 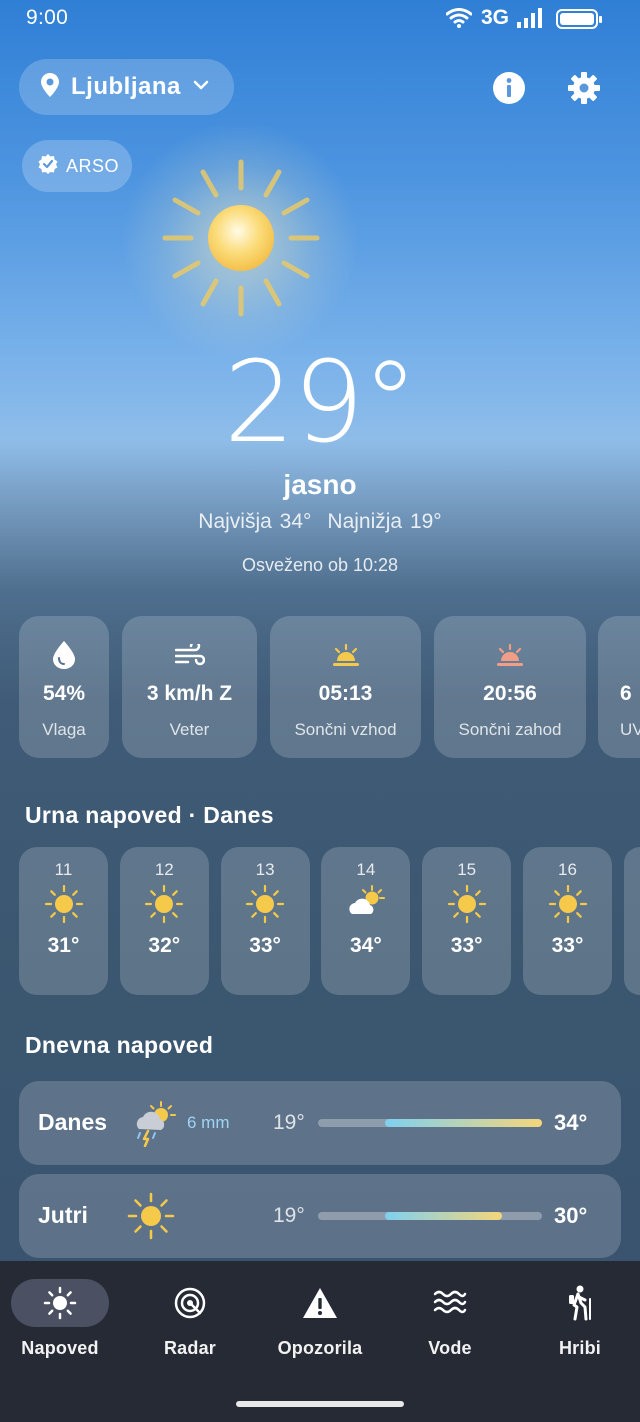 I want to click on high-temp: 30°, so click(x=571, y=1215).